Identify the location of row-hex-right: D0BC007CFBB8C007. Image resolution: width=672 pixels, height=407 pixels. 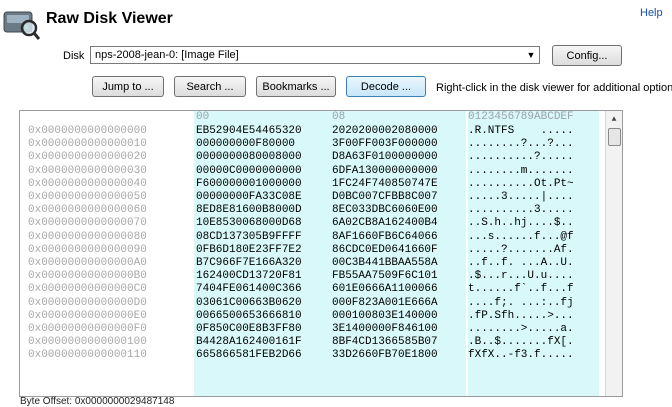
(385, 197).